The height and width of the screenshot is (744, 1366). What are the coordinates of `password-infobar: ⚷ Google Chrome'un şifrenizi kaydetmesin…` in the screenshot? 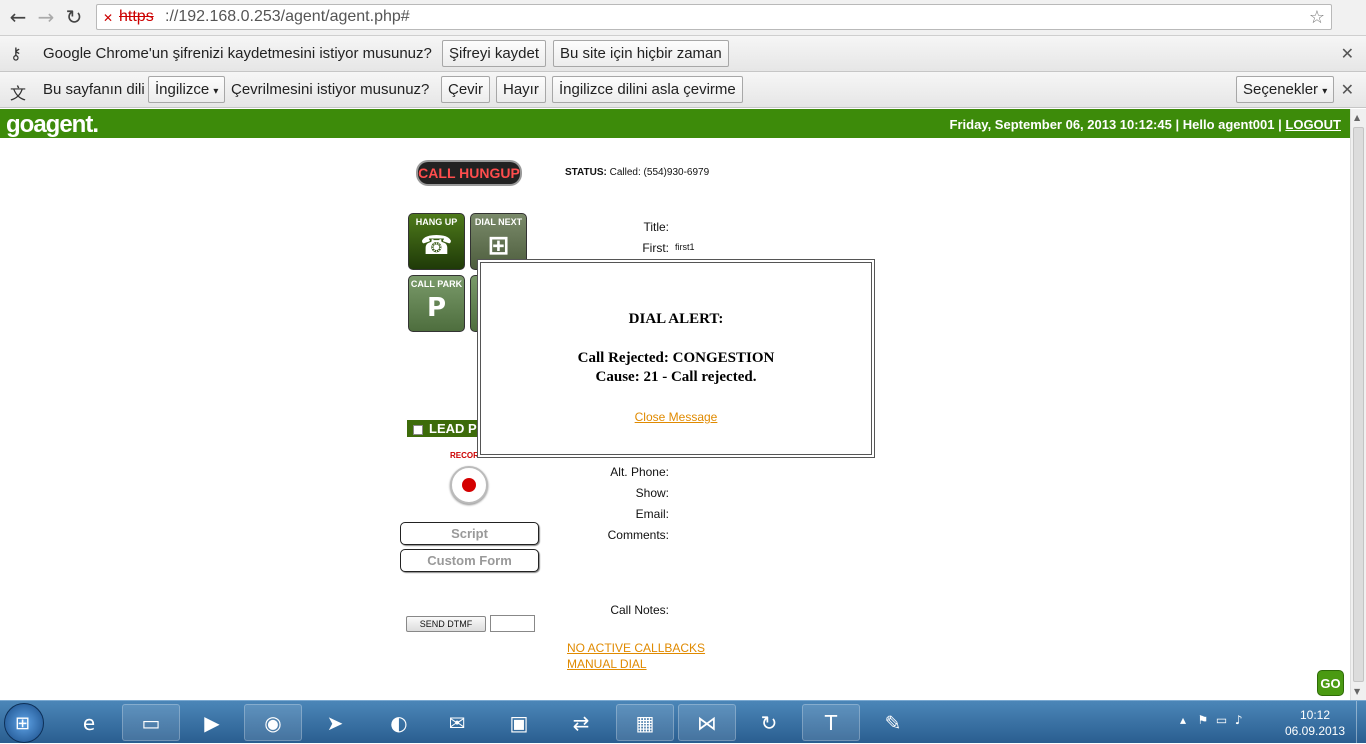 It's located at (683, 54).